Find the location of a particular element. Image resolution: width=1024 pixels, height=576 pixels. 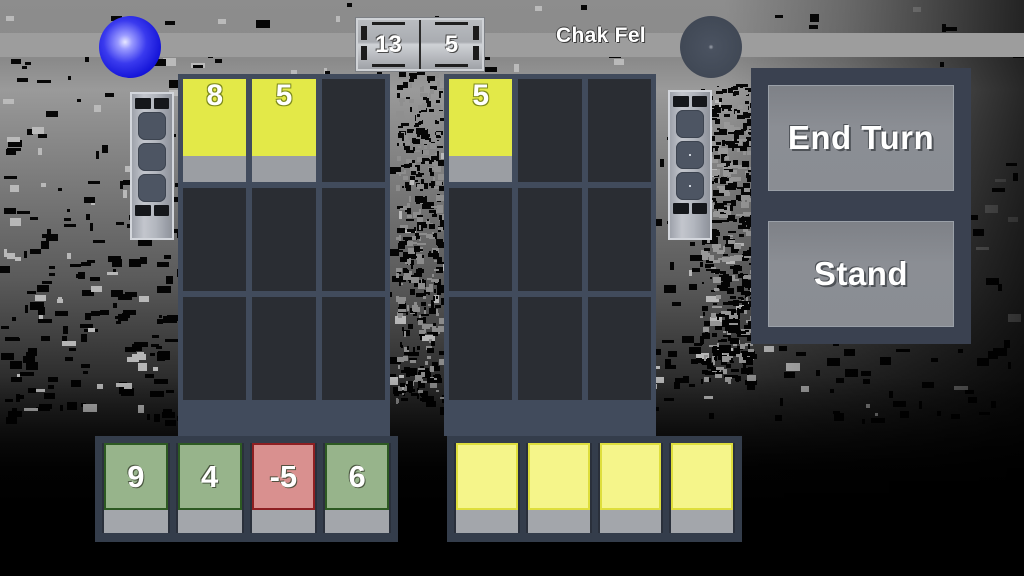

end-turn-button: End Turn is located at coordinates (861, 138).